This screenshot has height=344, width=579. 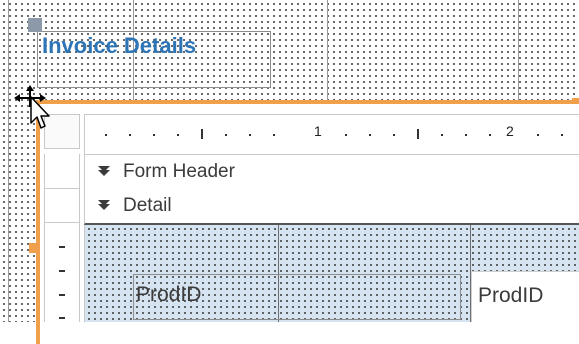 I want to click on detail-label: Detail, so click(x=147, y=205).